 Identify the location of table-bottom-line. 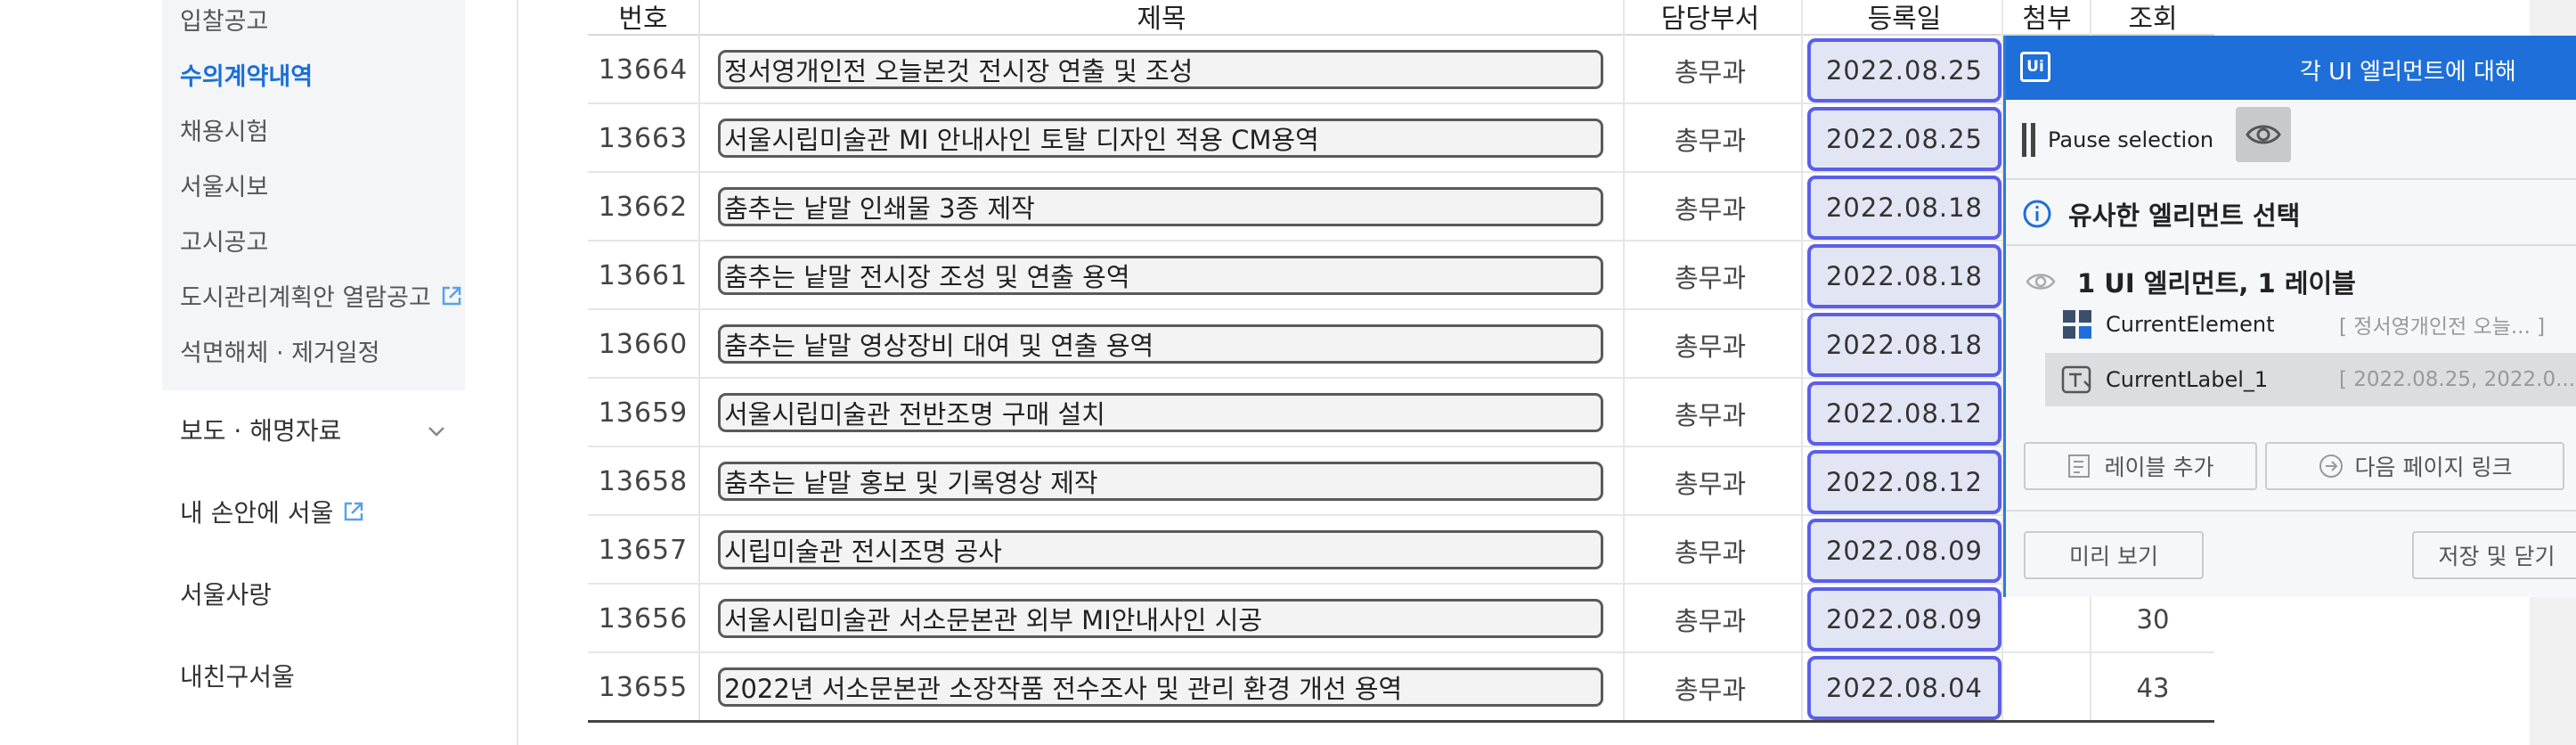
(1401, 721).